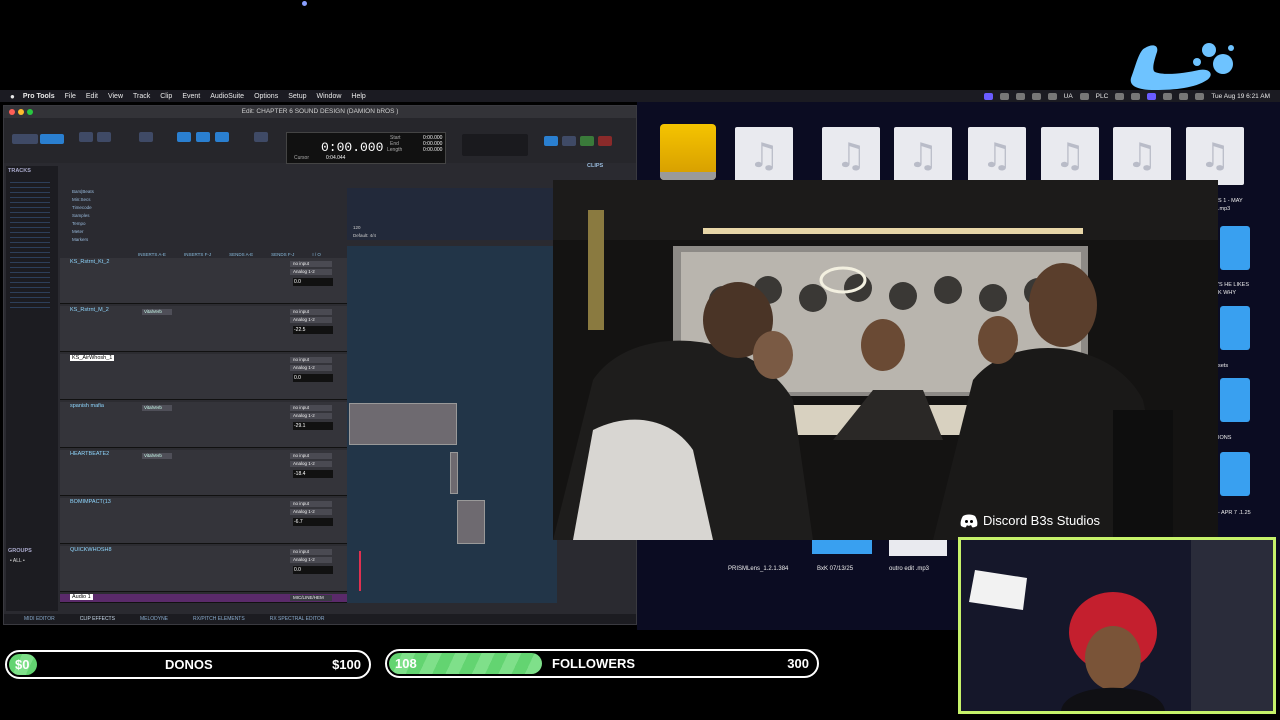 This screenshot has width=1280, height=720. I want to click on track-row: KS_Rstrnt_Kt_2 no input Analog 1-2 0.0, so click(203, 281).